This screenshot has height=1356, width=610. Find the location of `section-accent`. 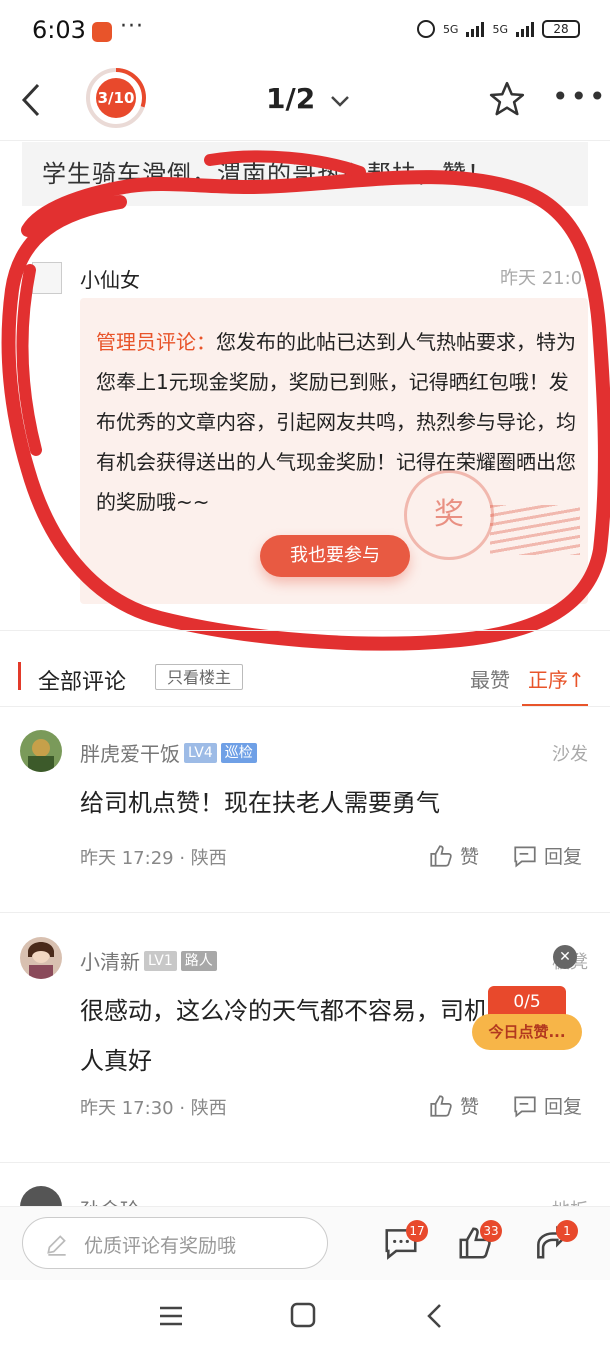

section-accent is located at coordinates (19, 676).